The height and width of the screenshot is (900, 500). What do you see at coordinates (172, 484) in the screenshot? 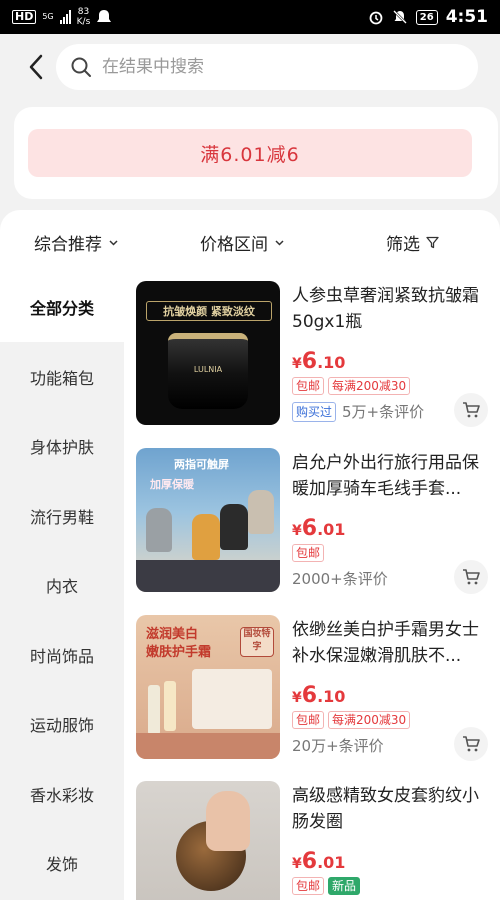
I see `product-image-caption-2: 加厚保暖` at bounding box center [172, 484].